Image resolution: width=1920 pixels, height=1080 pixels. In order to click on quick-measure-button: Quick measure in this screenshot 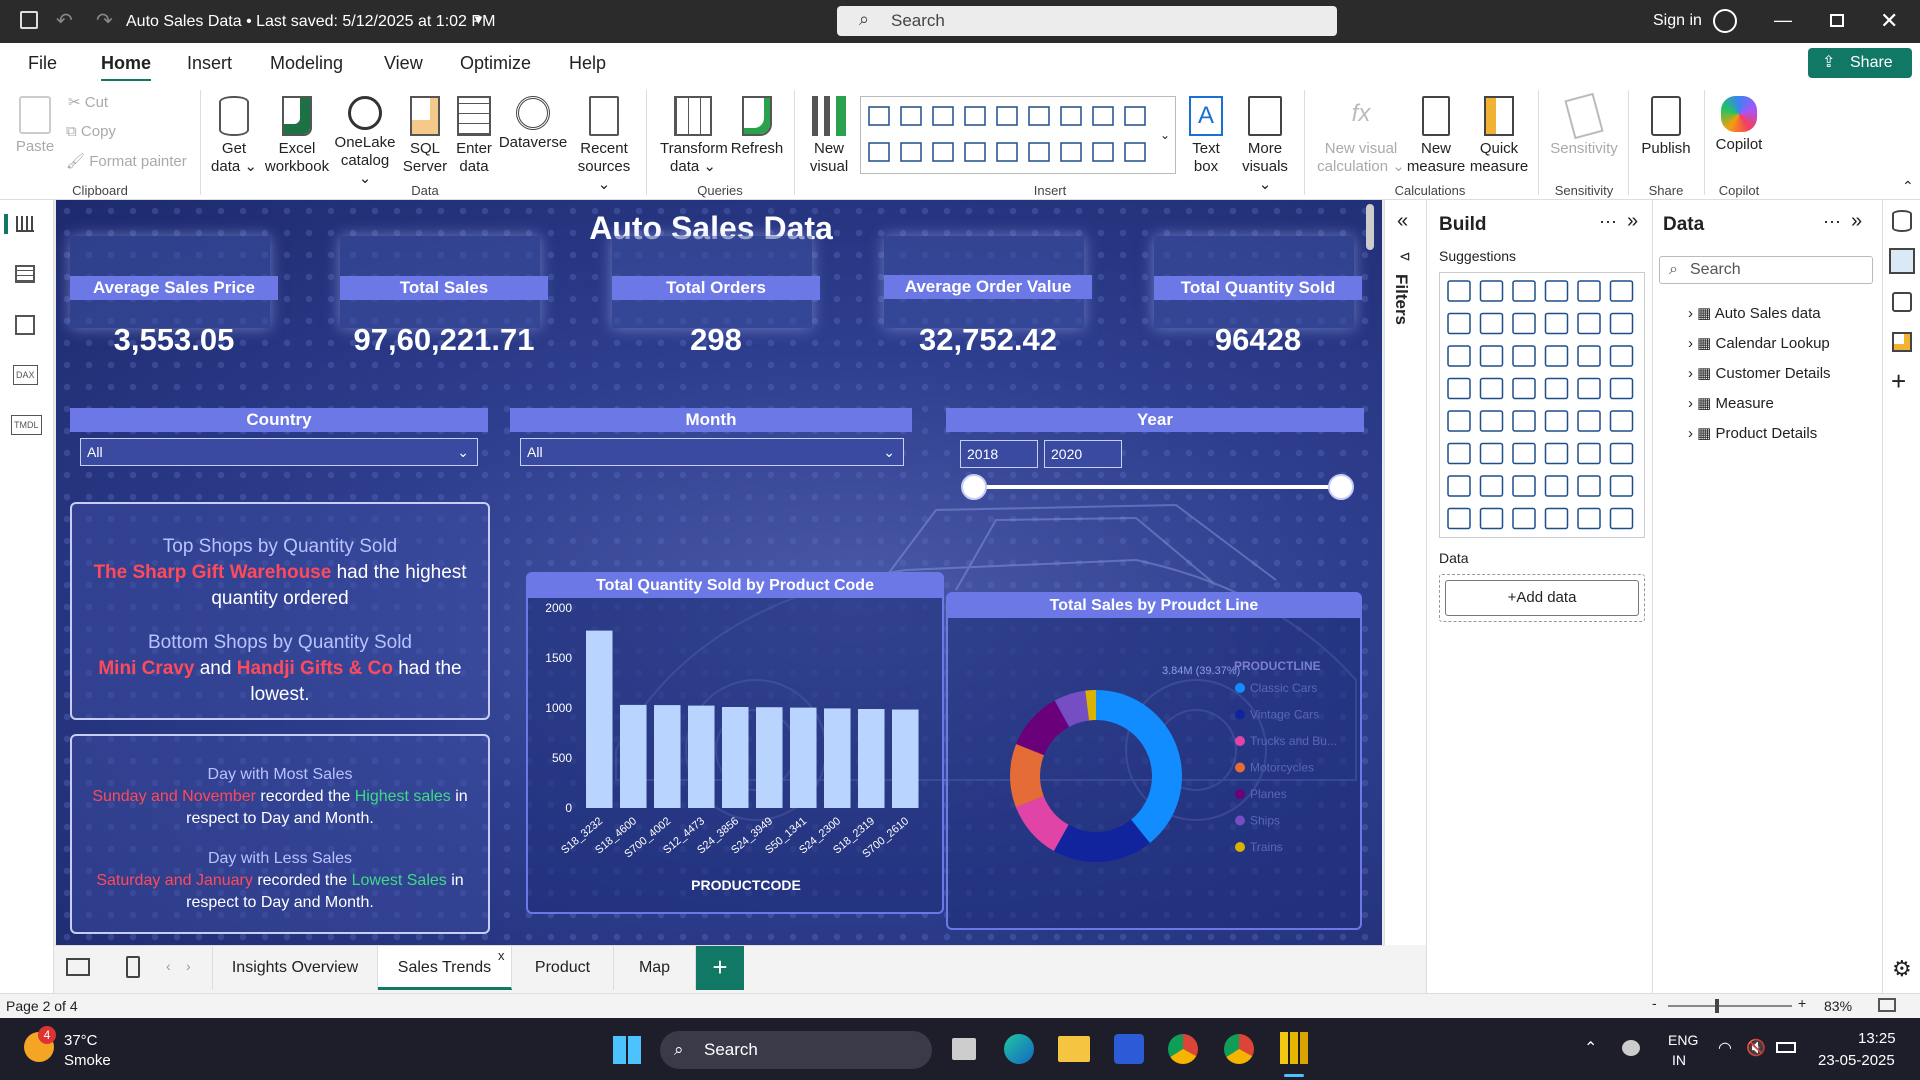, I will do `click(1499, 136)`.